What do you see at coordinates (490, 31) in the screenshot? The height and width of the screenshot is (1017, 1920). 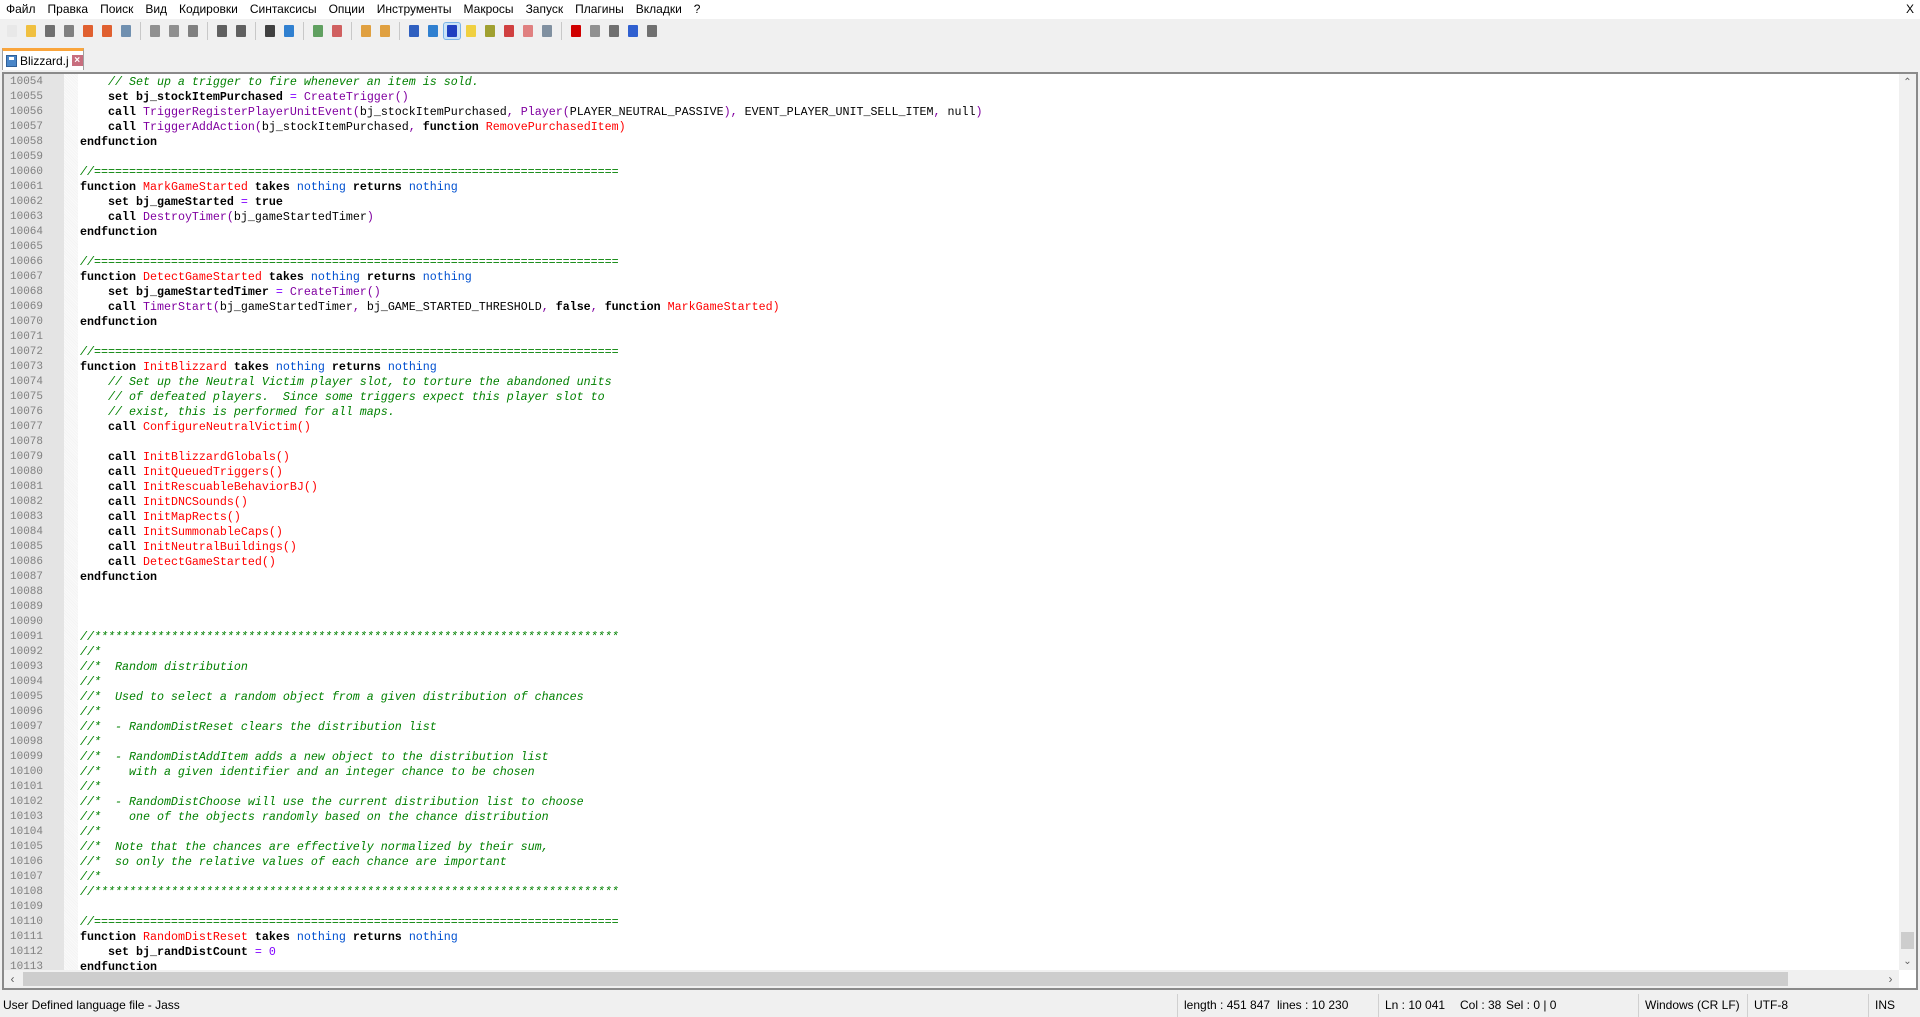 I see `document-map-icon` at bounding box center [490, 31].